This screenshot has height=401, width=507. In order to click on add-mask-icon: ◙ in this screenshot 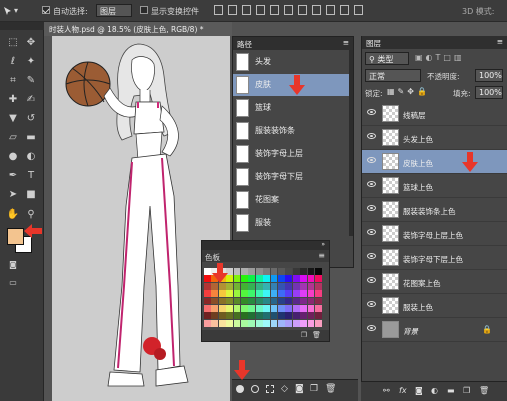, I will do `click(299, 389)`.